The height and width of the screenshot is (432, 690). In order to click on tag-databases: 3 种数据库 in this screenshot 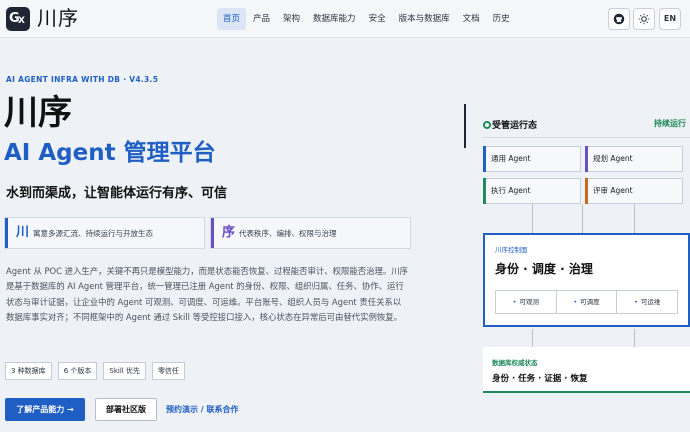, I will do `click(28, 371)`.